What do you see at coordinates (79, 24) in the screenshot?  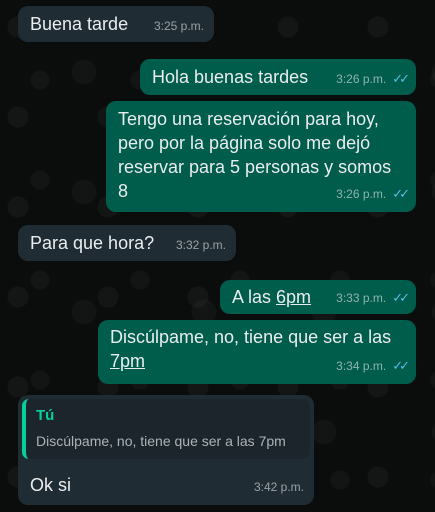 I see `message-text: Buena tarde` at bounding box center [79, 24].